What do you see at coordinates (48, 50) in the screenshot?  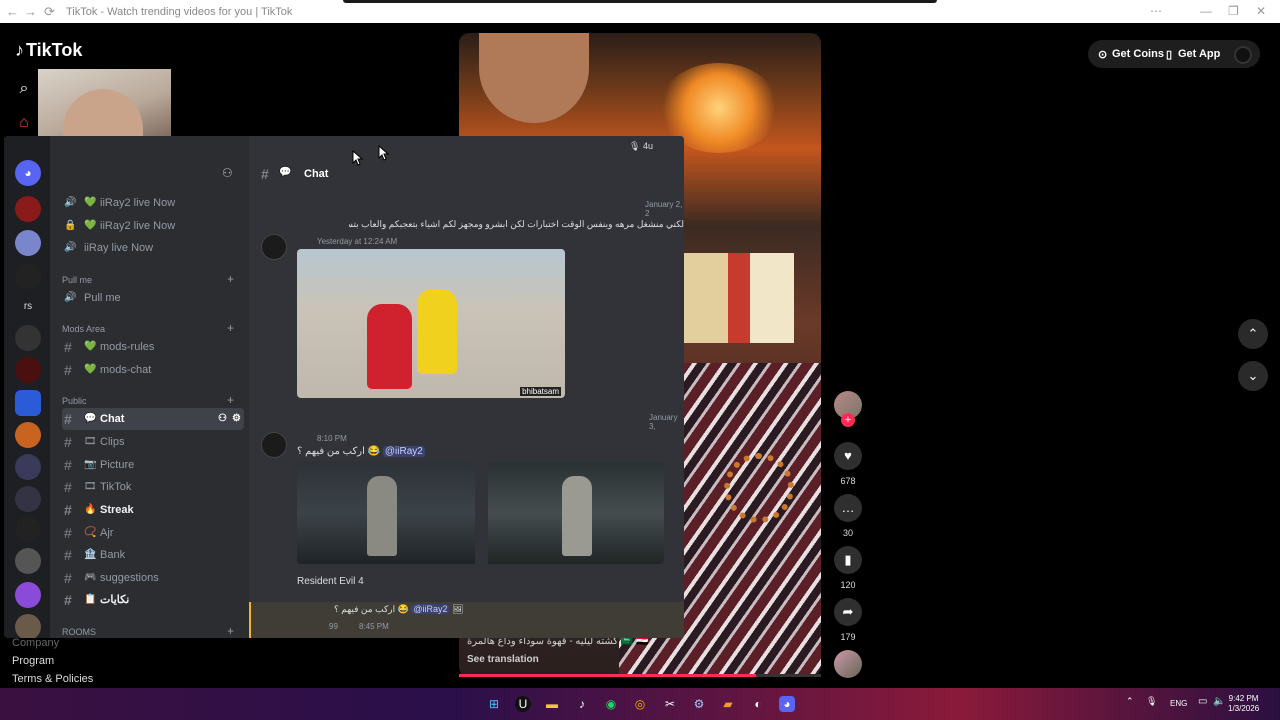 I see `tiktok-logo: ♪ TikTok` at bounding box center [48, 50].